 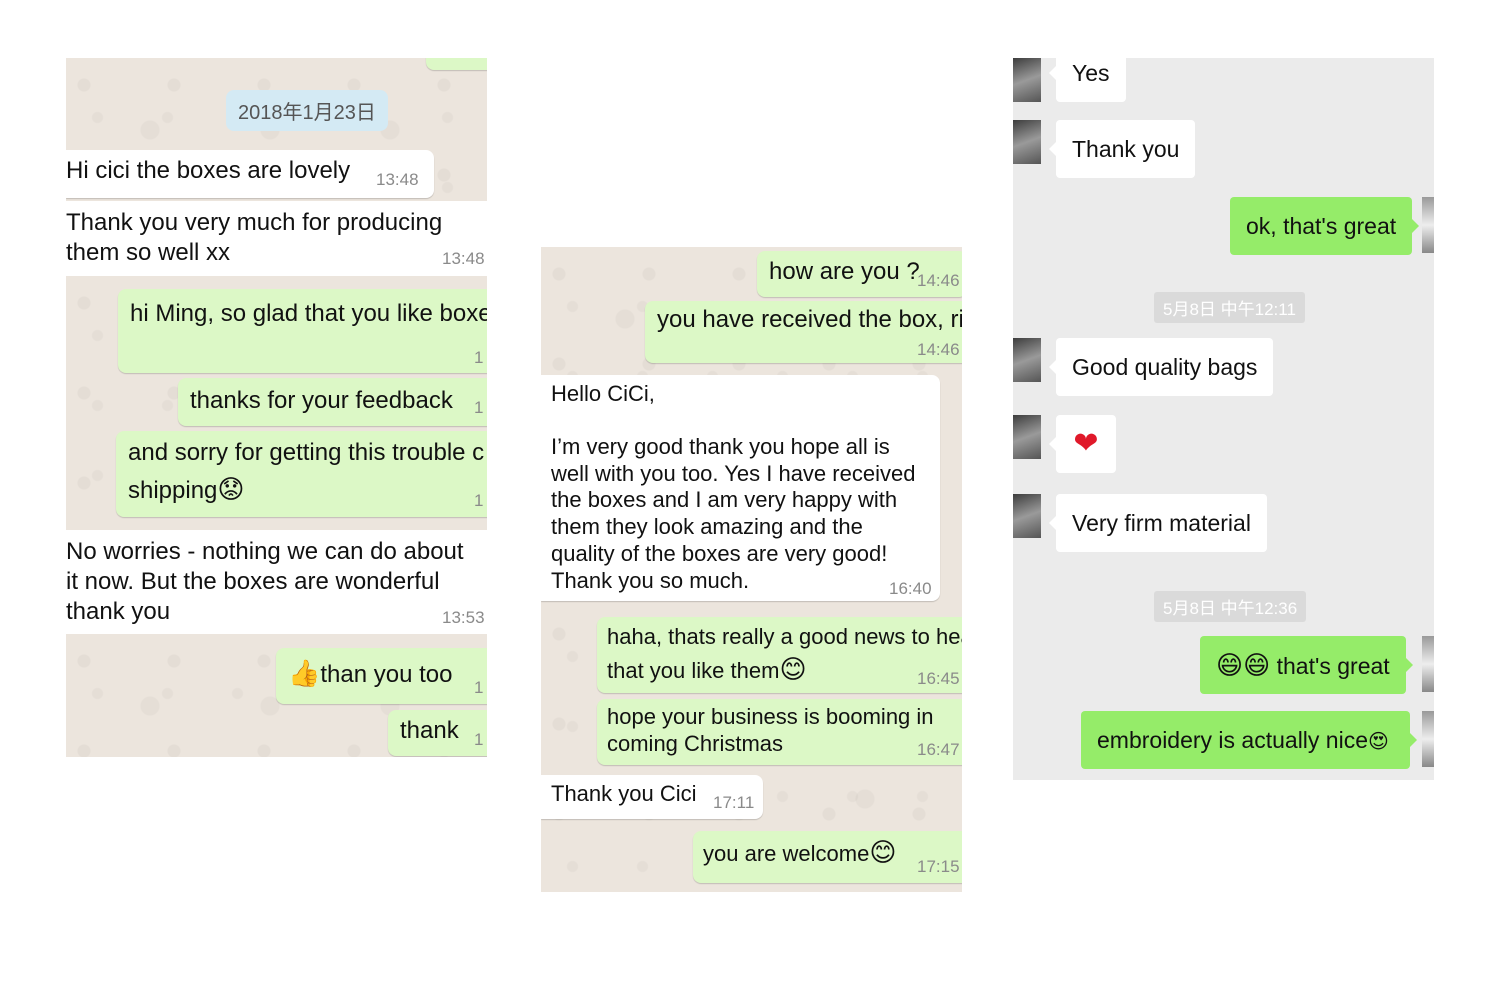 I want to click on outgoing-message: ok, that's great, so click(x=1325, y=226).